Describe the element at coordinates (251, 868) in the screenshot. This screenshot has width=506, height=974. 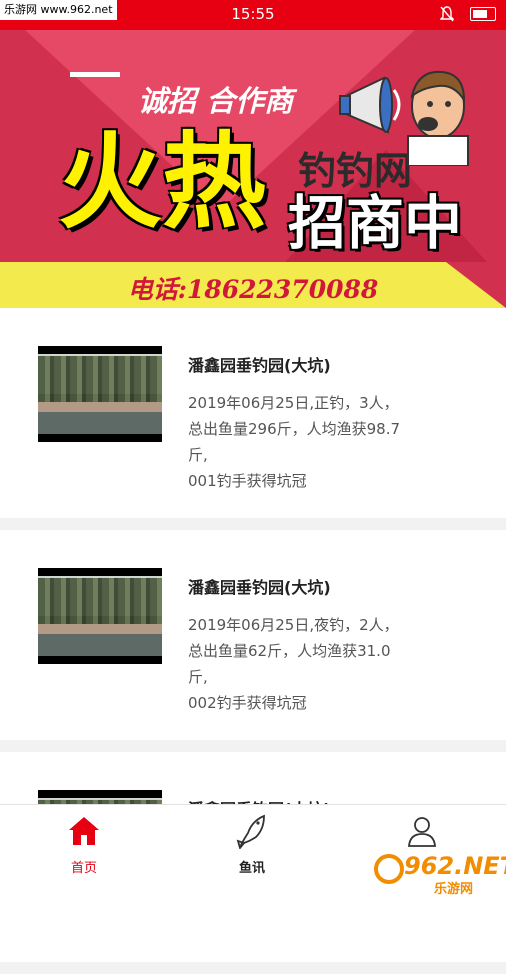
I see `tab-fish-news-label: 鱼讯` at that location.